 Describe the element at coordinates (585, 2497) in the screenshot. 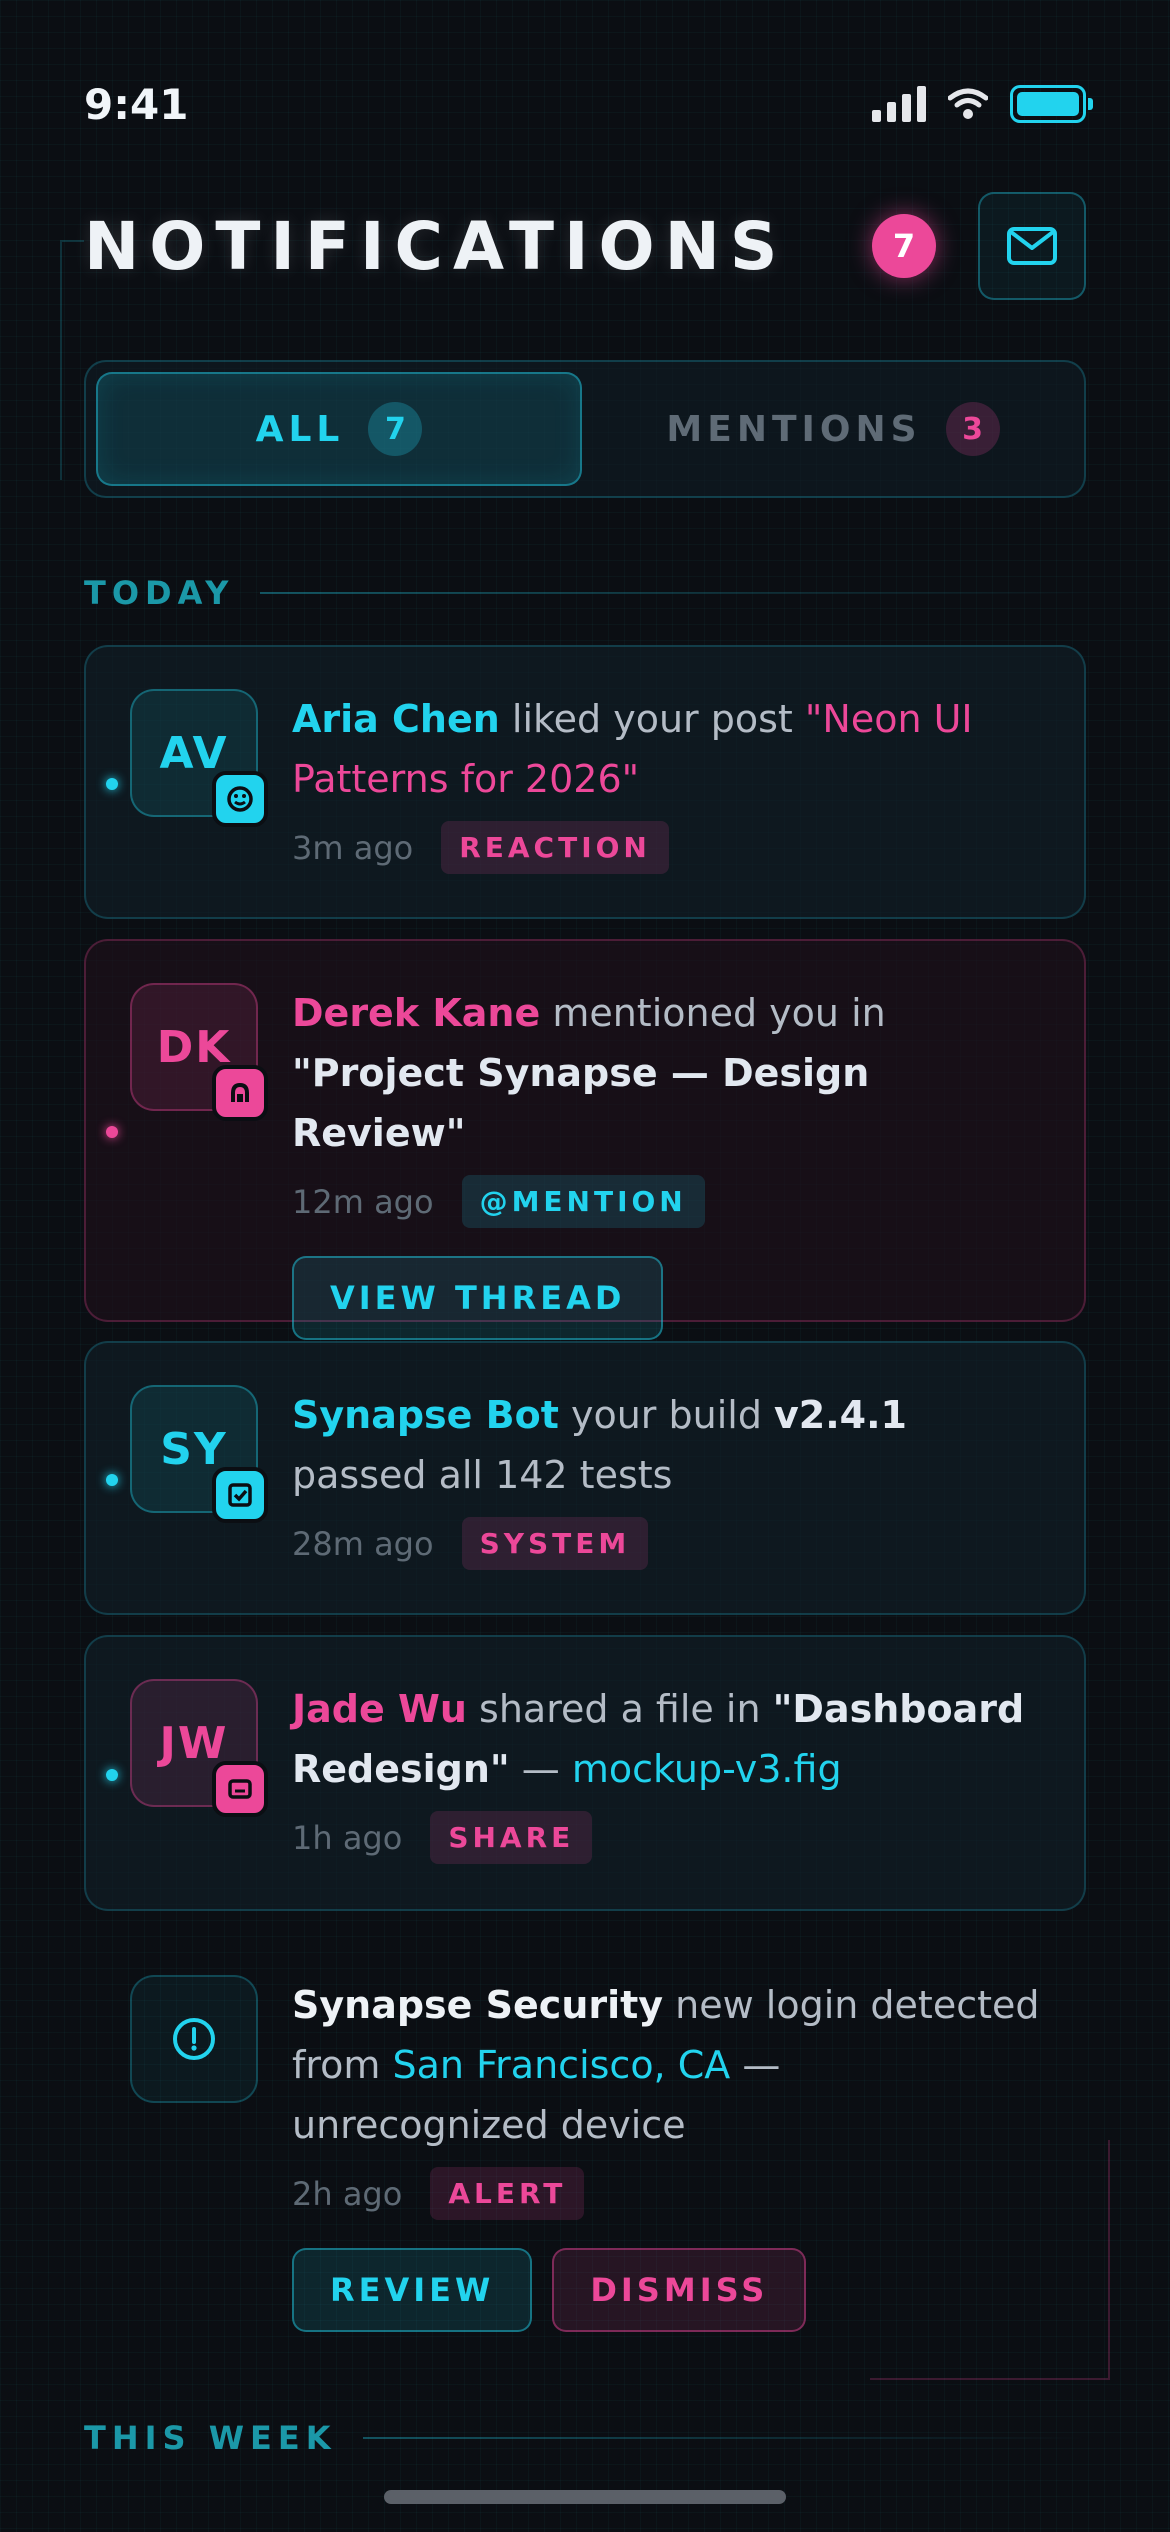

I see `home-indicator` at that location.